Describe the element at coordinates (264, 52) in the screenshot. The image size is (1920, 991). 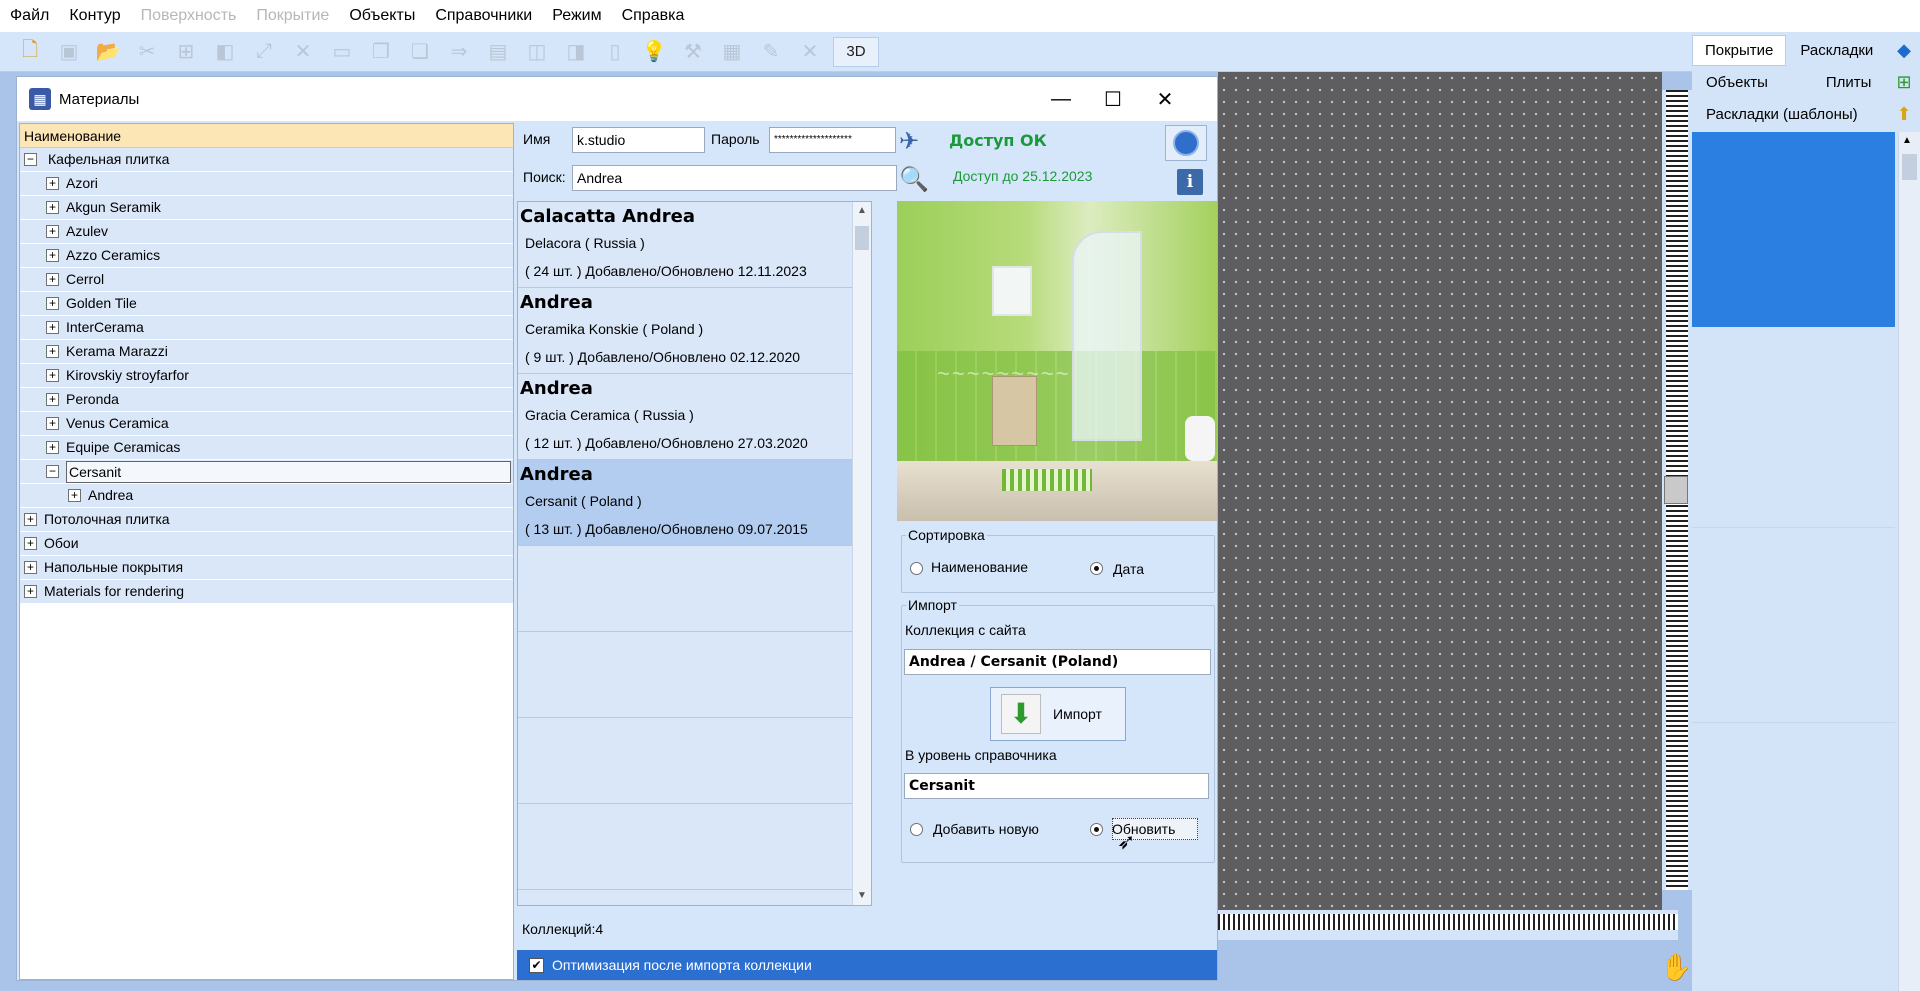
I see `move-icon: ⤢` at that location.